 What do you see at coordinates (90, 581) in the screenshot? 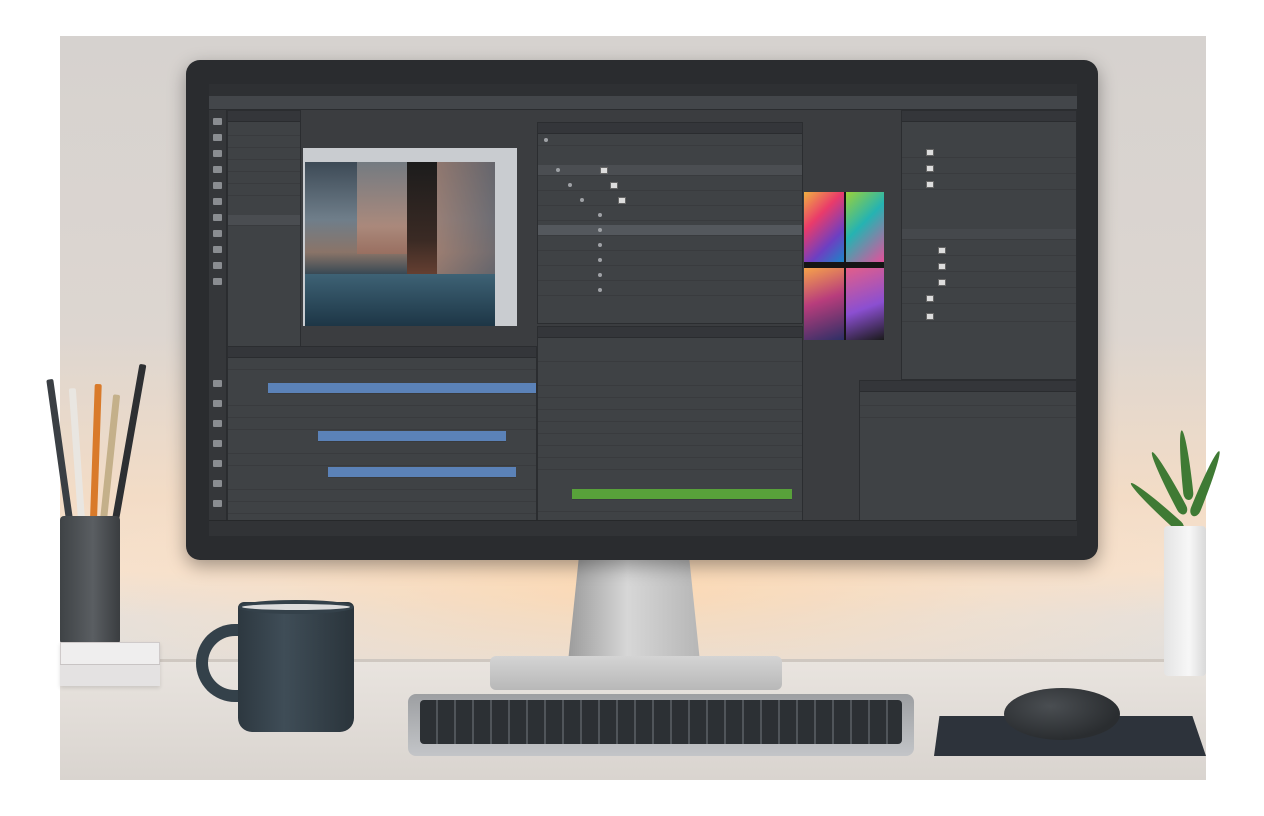
I see `pen-cup` at bounding box center [90, 581].